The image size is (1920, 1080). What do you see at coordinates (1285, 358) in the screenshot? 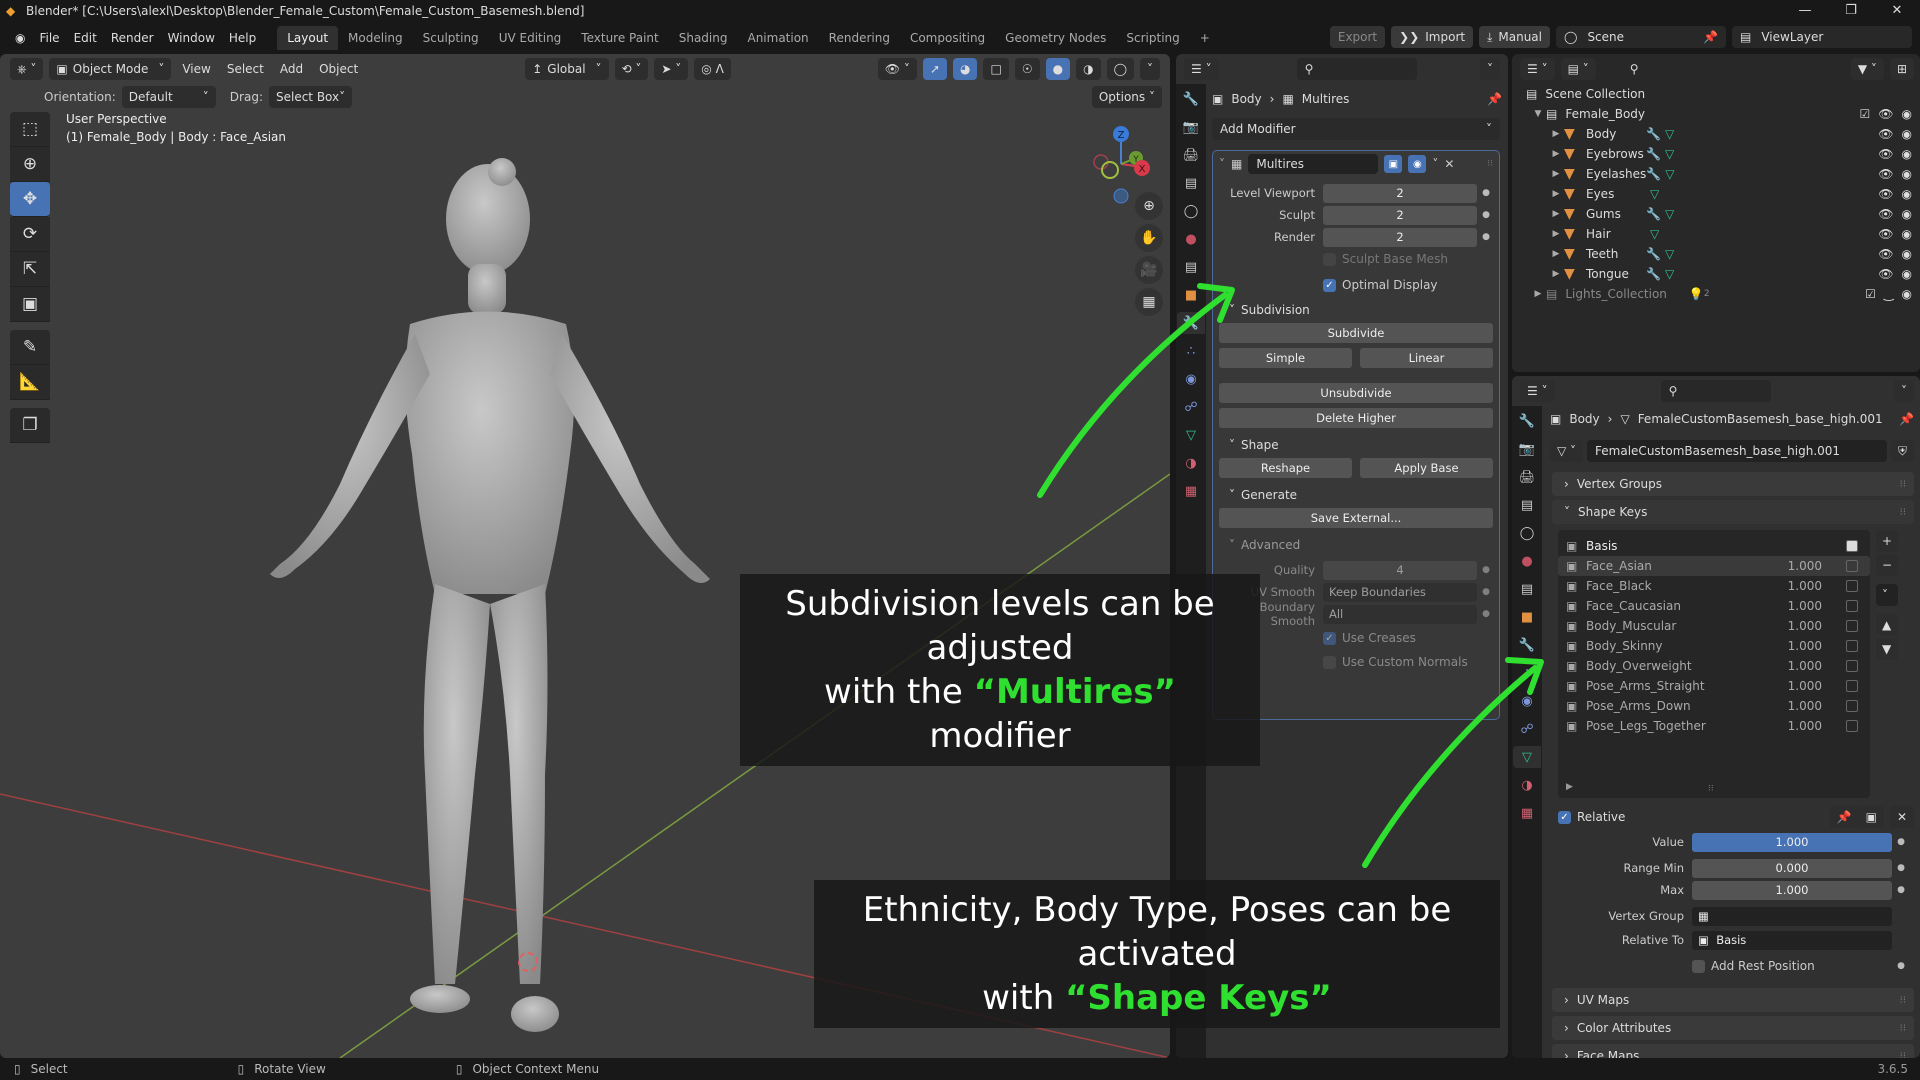
I see `simple-button: Simple` at bounding box center [1285, 358].